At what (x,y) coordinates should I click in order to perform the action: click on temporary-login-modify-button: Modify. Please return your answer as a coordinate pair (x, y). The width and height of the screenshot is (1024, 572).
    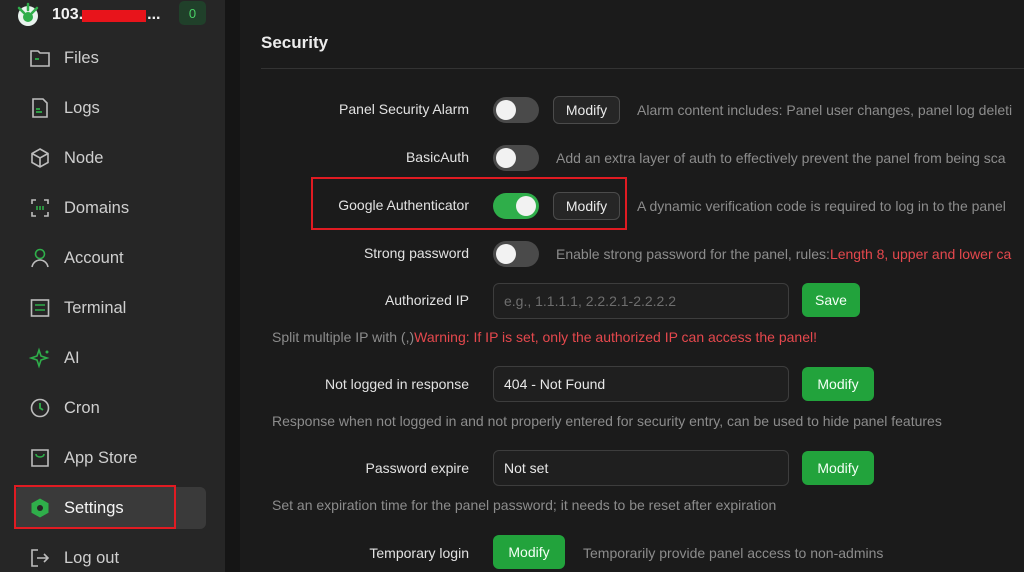
    Looking at the image, I should click on (529, 552).